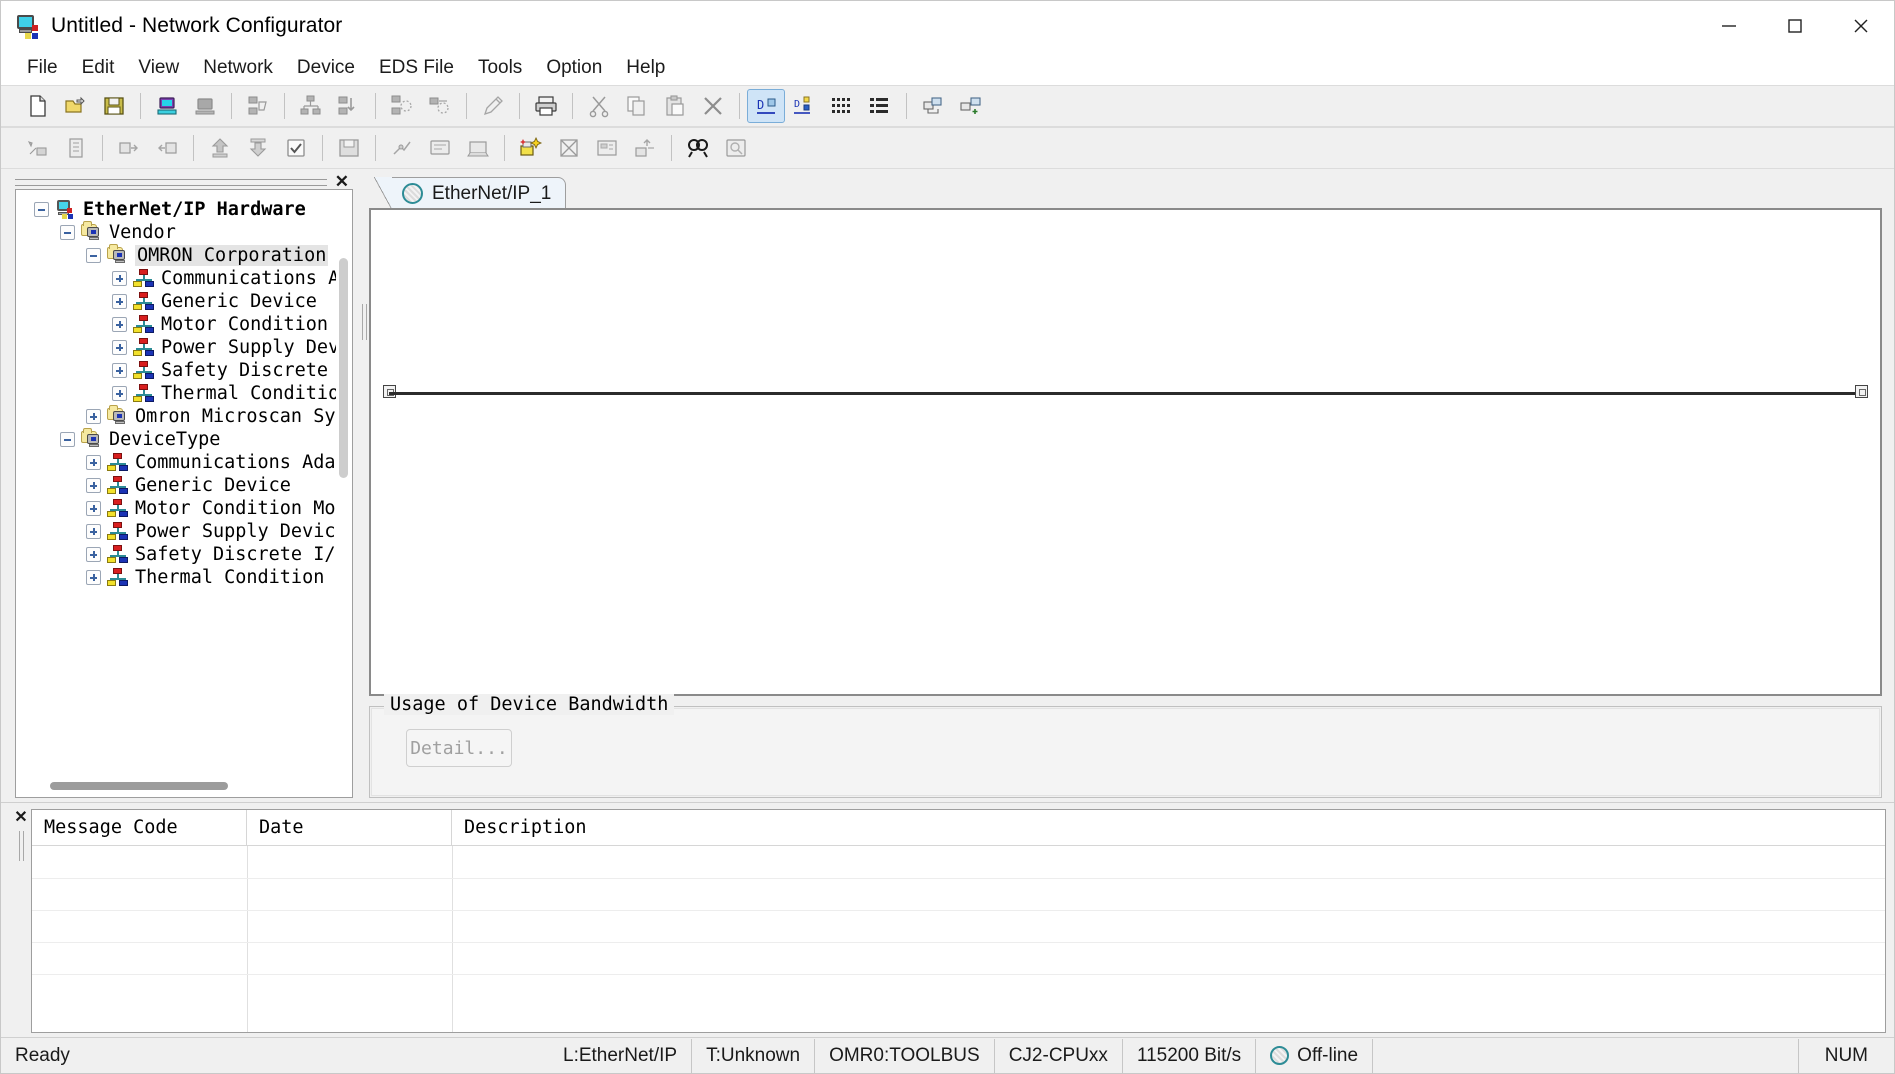  What do you see at coordinates (349, 827) in the screenshot?
I see `column-header-date: Date` at bounding box center [349, 827].